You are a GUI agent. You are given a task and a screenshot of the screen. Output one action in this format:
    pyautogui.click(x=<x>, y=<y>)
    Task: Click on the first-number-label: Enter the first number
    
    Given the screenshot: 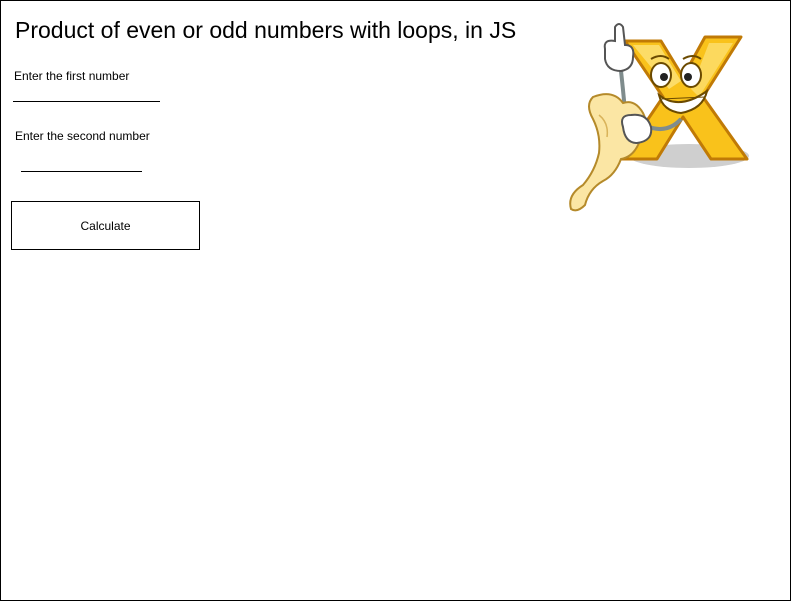 What is the action you would take?
    pyautogui.click(x=72, y=76)
    